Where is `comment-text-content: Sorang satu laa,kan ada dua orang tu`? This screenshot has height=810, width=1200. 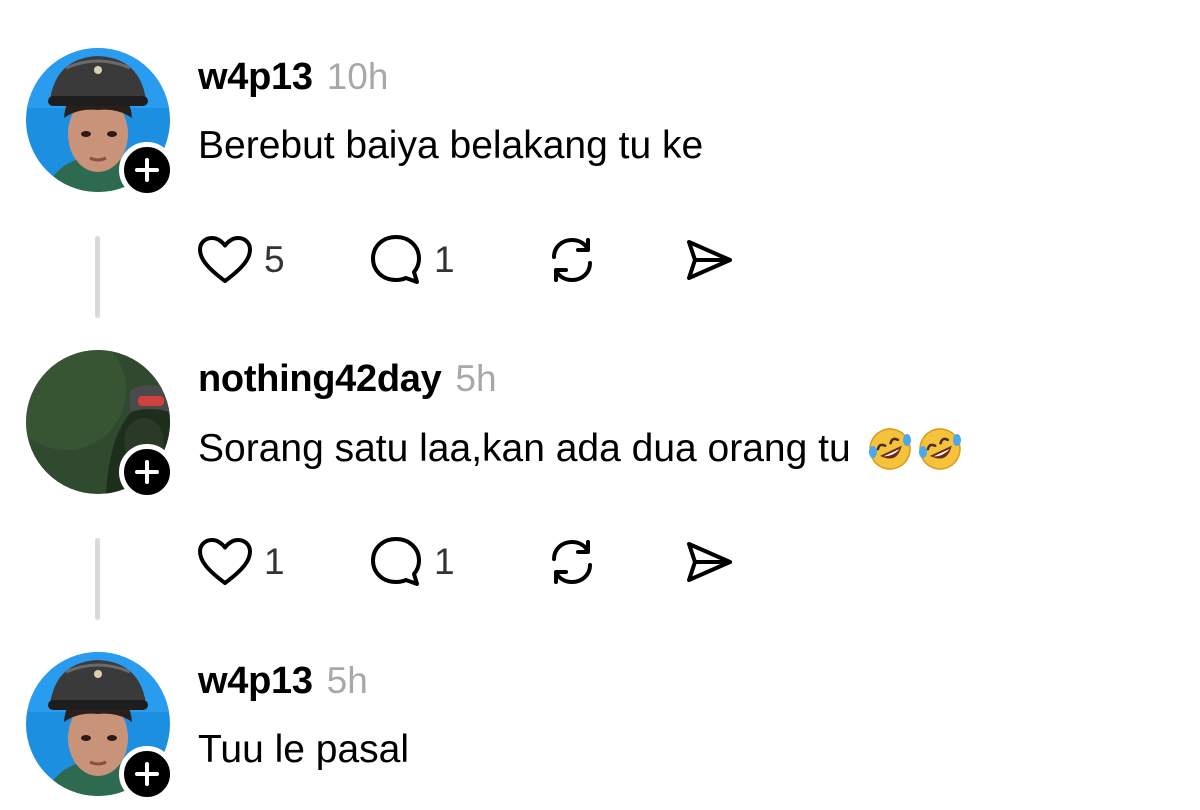 comment-text-content: Sorang satu laa,kan ada dua orang tu is located at coordinates (524, 448).